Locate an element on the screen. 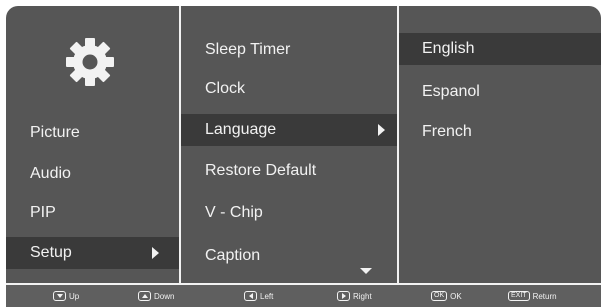 This screenshot has height=307, width=607. setup-item-label: Language is located at coordinates (241, 129).